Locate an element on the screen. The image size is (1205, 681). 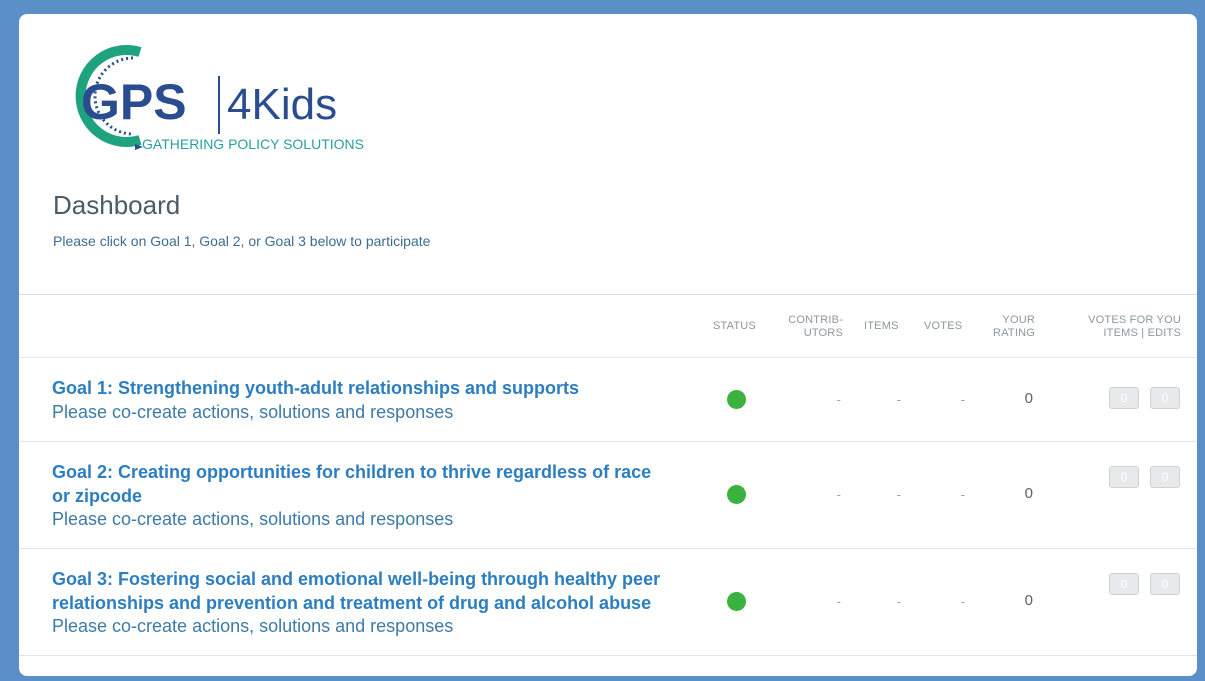
header-rating-line2: RATING is located at coordinates (1014, 333).